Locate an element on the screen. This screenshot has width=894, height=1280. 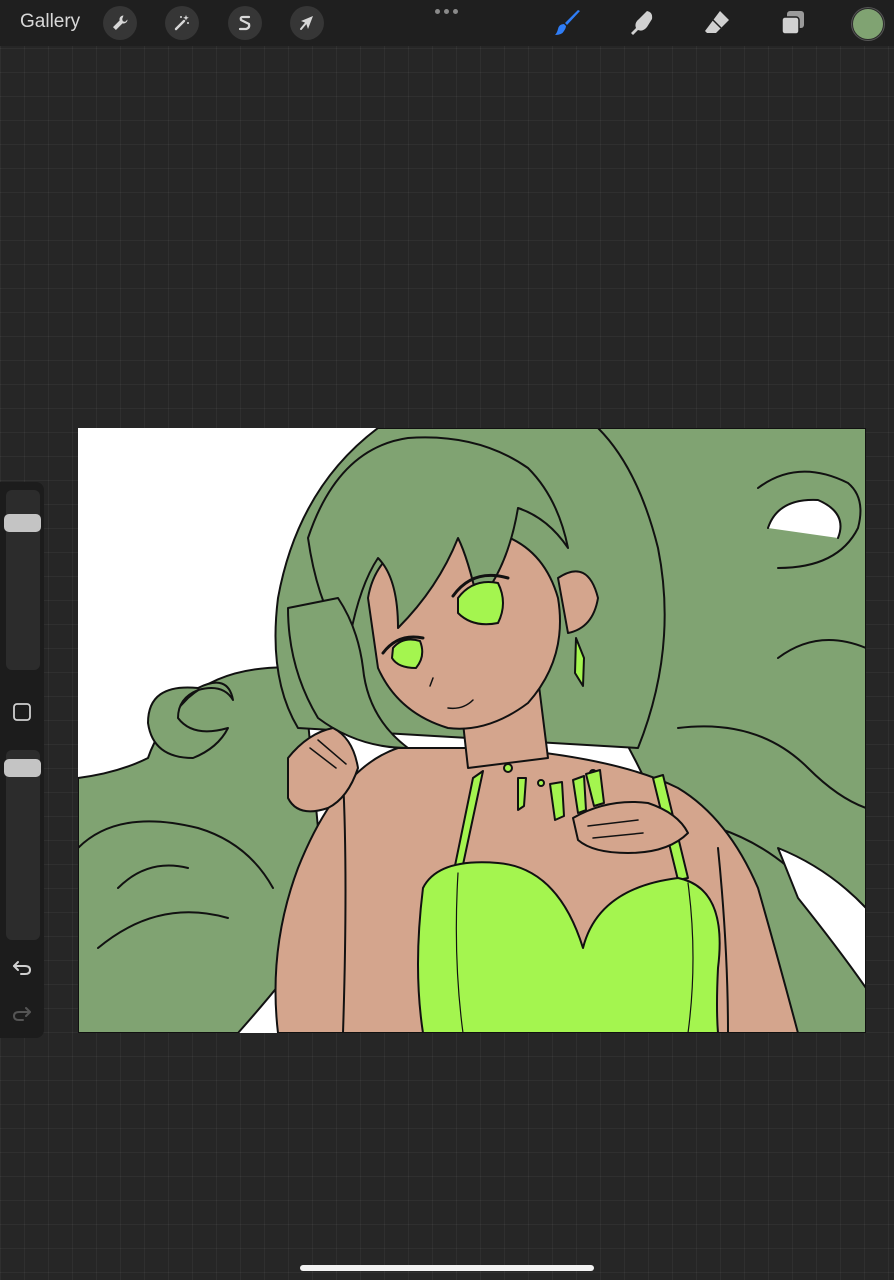
transform-button is located at coordinates (307, 23).